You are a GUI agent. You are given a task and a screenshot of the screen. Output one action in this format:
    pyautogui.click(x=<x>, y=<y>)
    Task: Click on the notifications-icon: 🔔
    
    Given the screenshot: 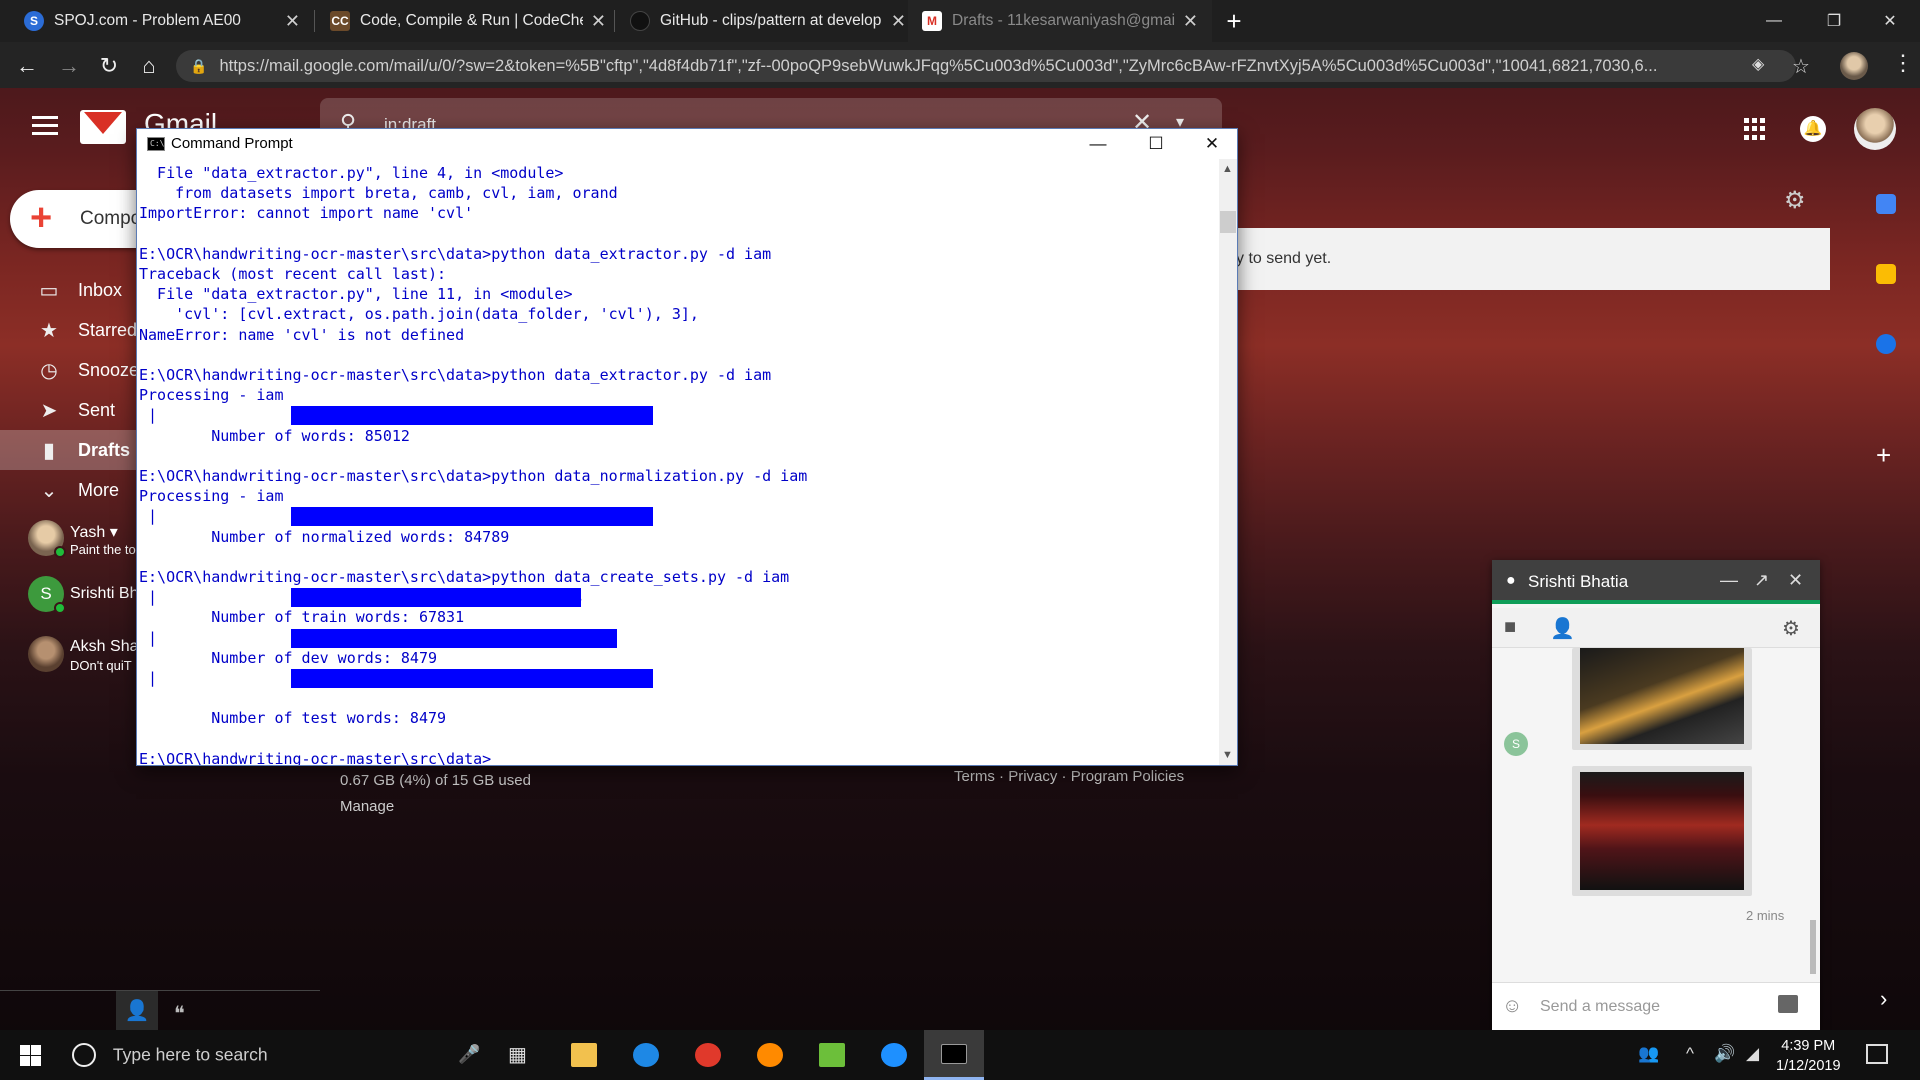 What is the action you would take?
    pyautogui.click(x=1813, y=129)
    